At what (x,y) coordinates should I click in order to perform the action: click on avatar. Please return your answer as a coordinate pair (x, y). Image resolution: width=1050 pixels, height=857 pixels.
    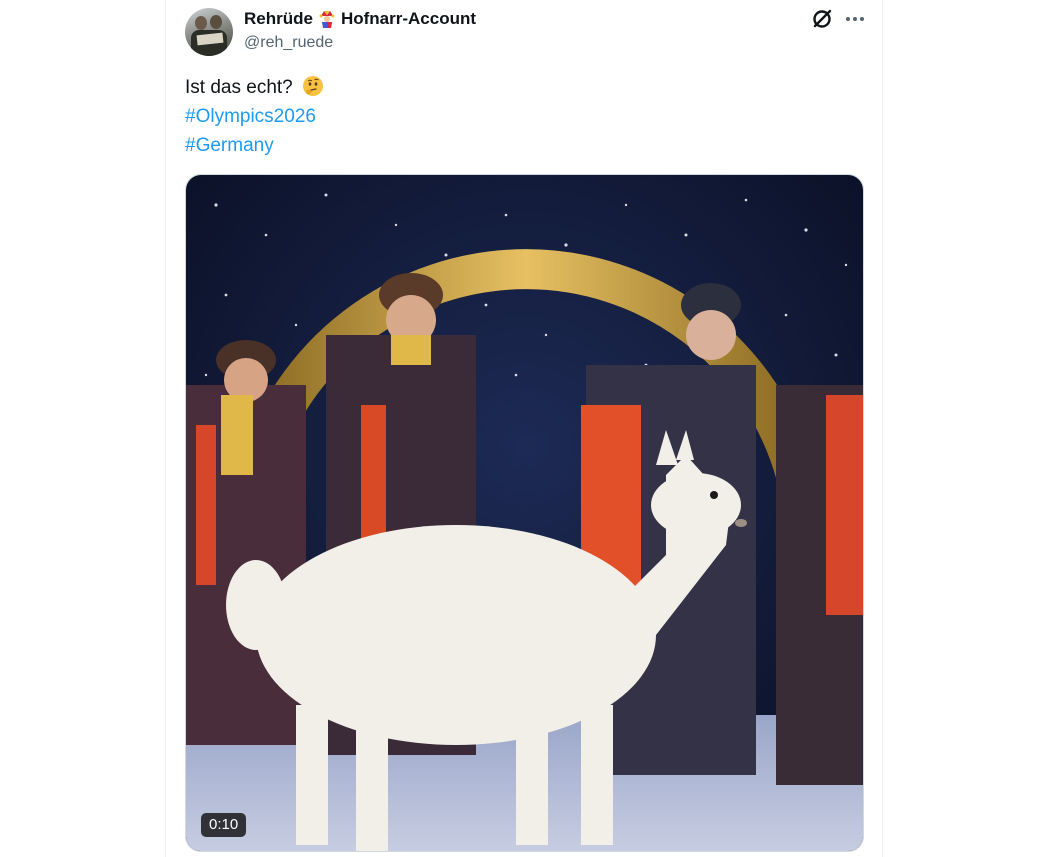
    Looking at the image, I should click on (209, 32).